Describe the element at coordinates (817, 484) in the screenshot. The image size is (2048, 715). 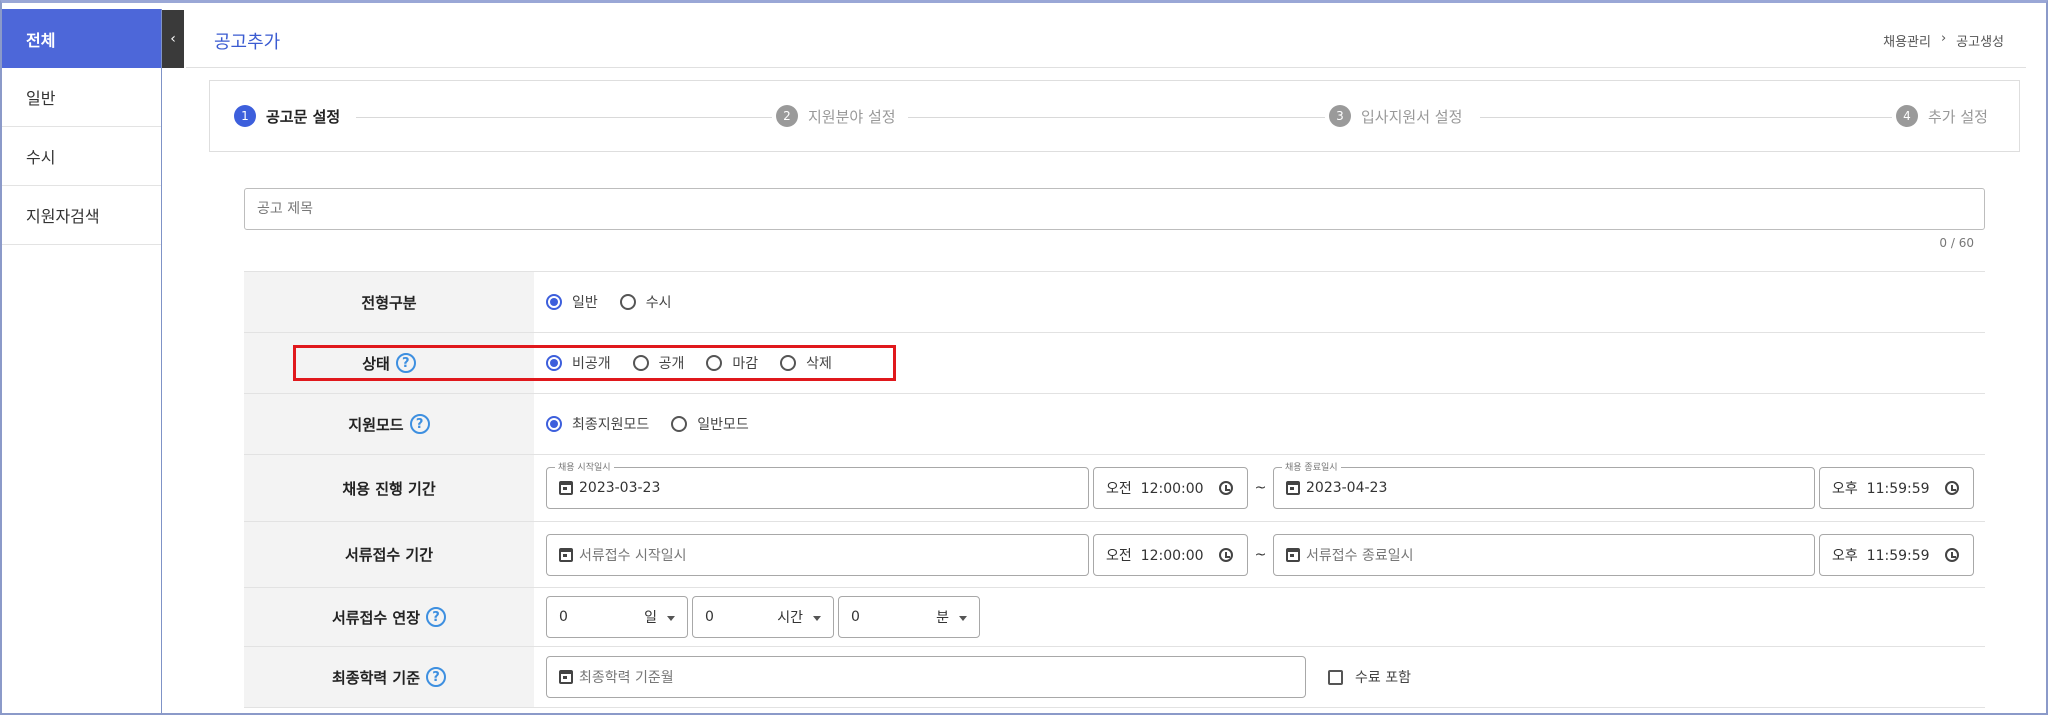
I see `hiring-start-date-field: 채용 시작일시 2023-03-23` at that location.